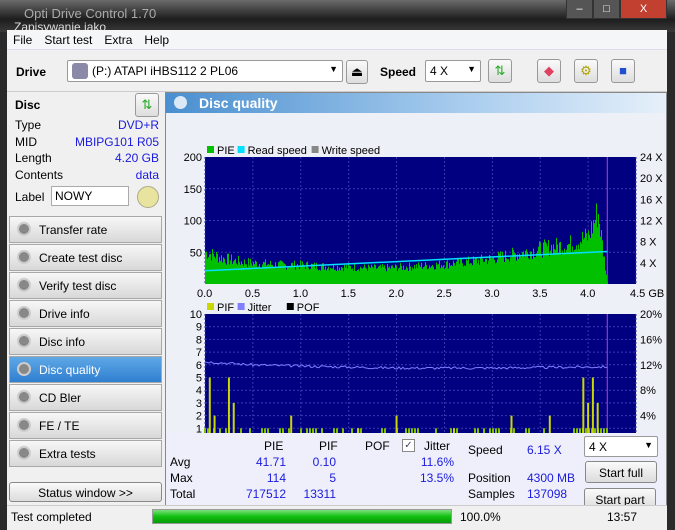 The height and width of the screenshot is (530, 675). What do you see at coordinates (651, 179) in the screenshot?
I see `y2-tick-label: 20 X` at bounding box center [651, 179].